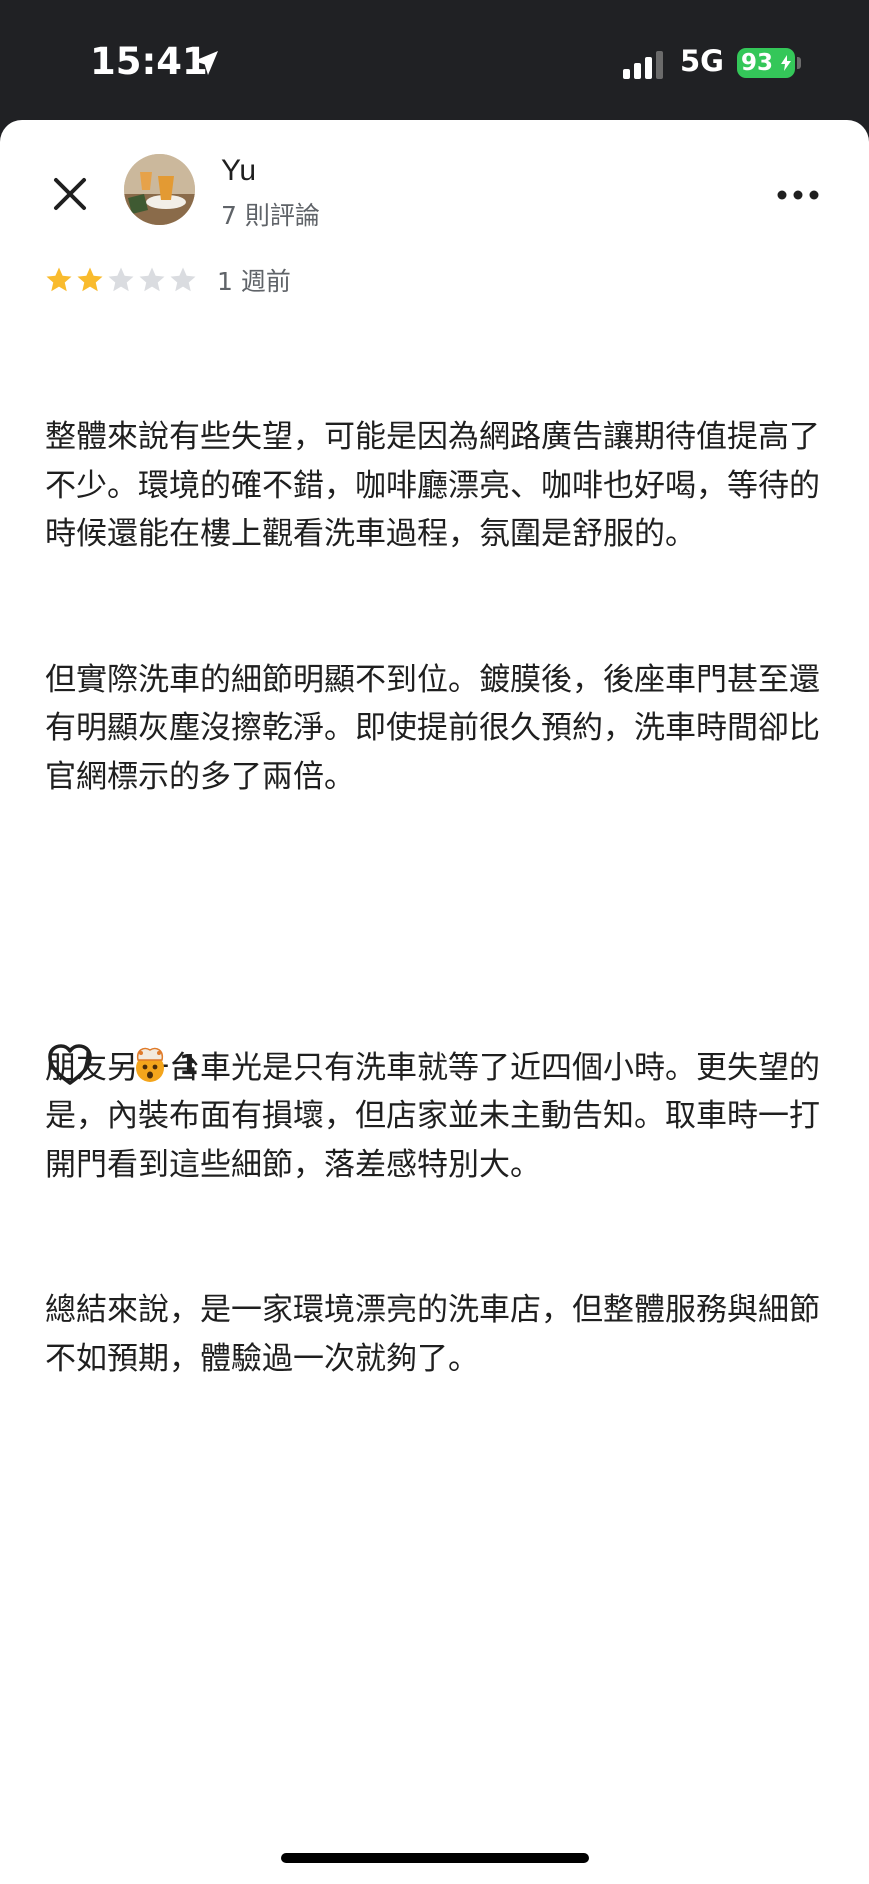  I want to click on charging-bolt-icon, so click(786, 63).